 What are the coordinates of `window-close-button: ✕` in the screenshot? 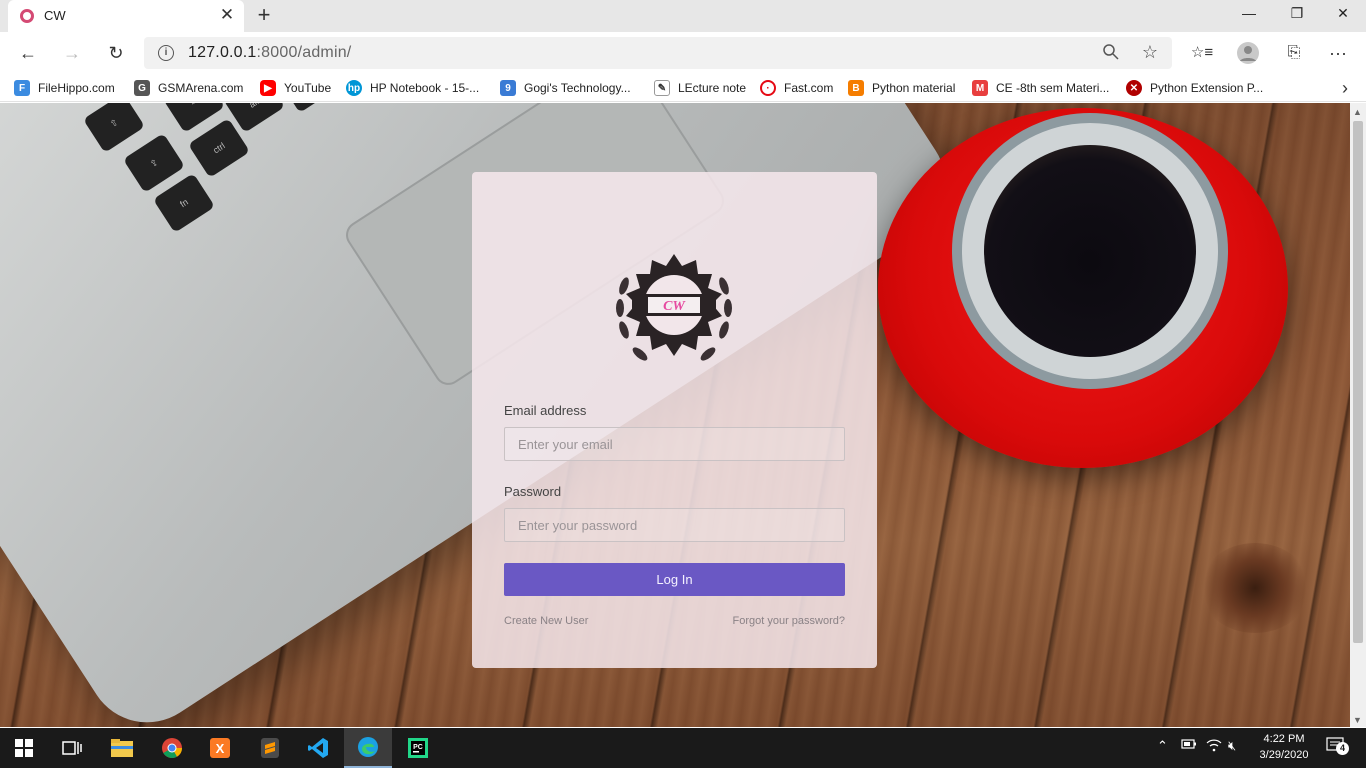 It's located at (1343, 14).